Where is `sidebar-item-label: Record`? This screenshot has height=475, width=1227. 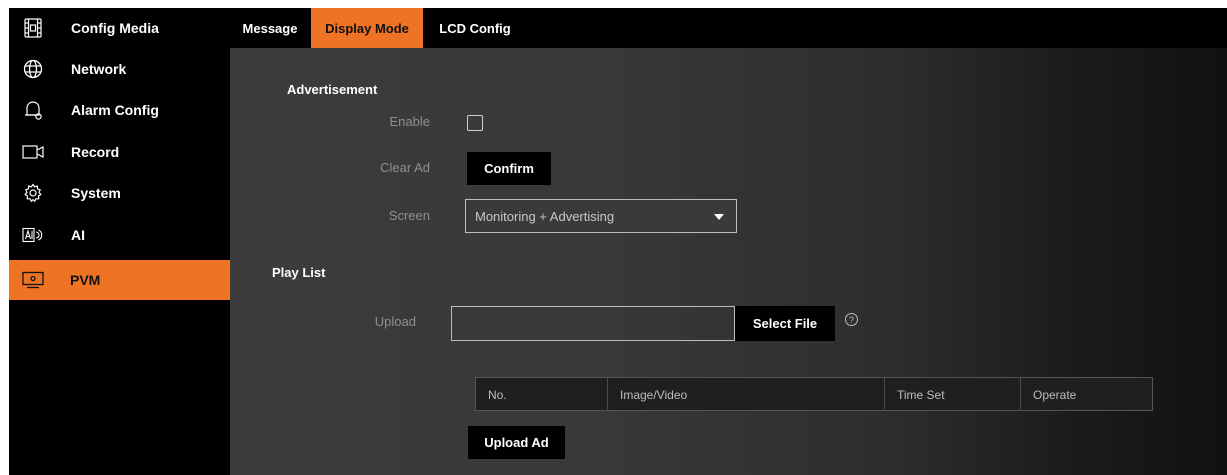 sidebar-item-label: Record is located at coordinates (95, 152).